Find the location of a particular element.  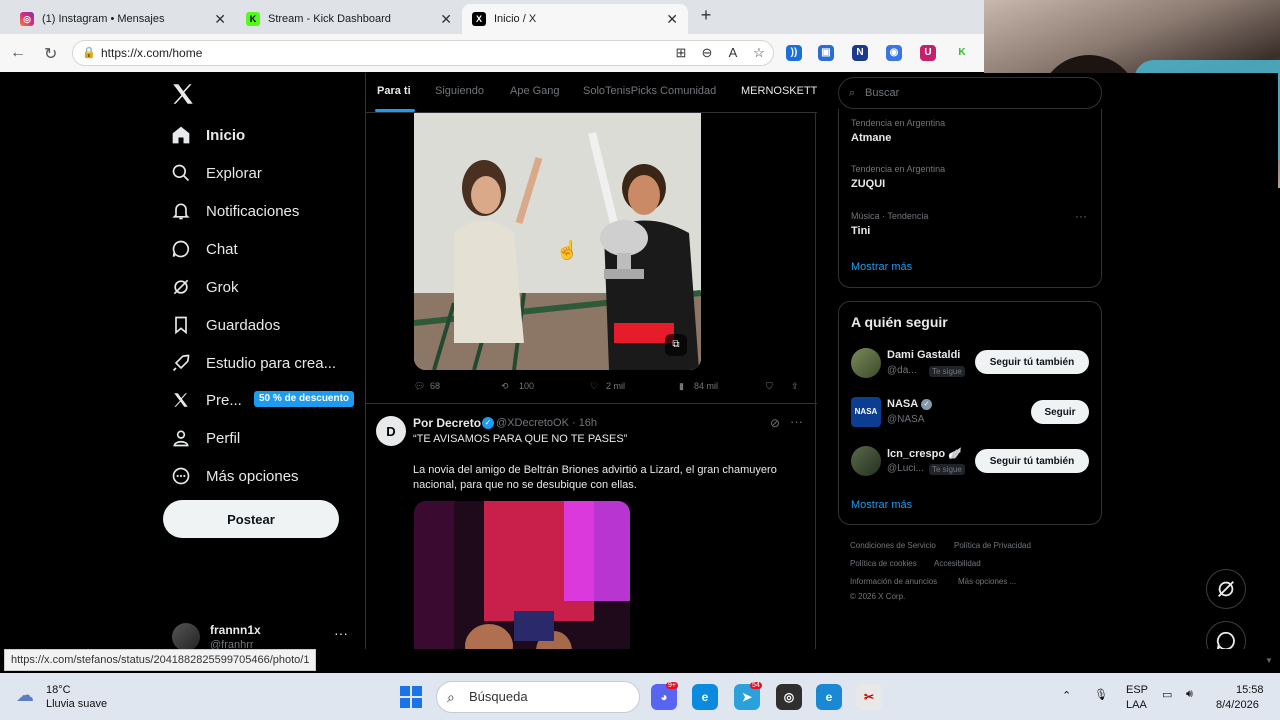

nav-item-perfil: Perfil is located at coordinates (205, 438).